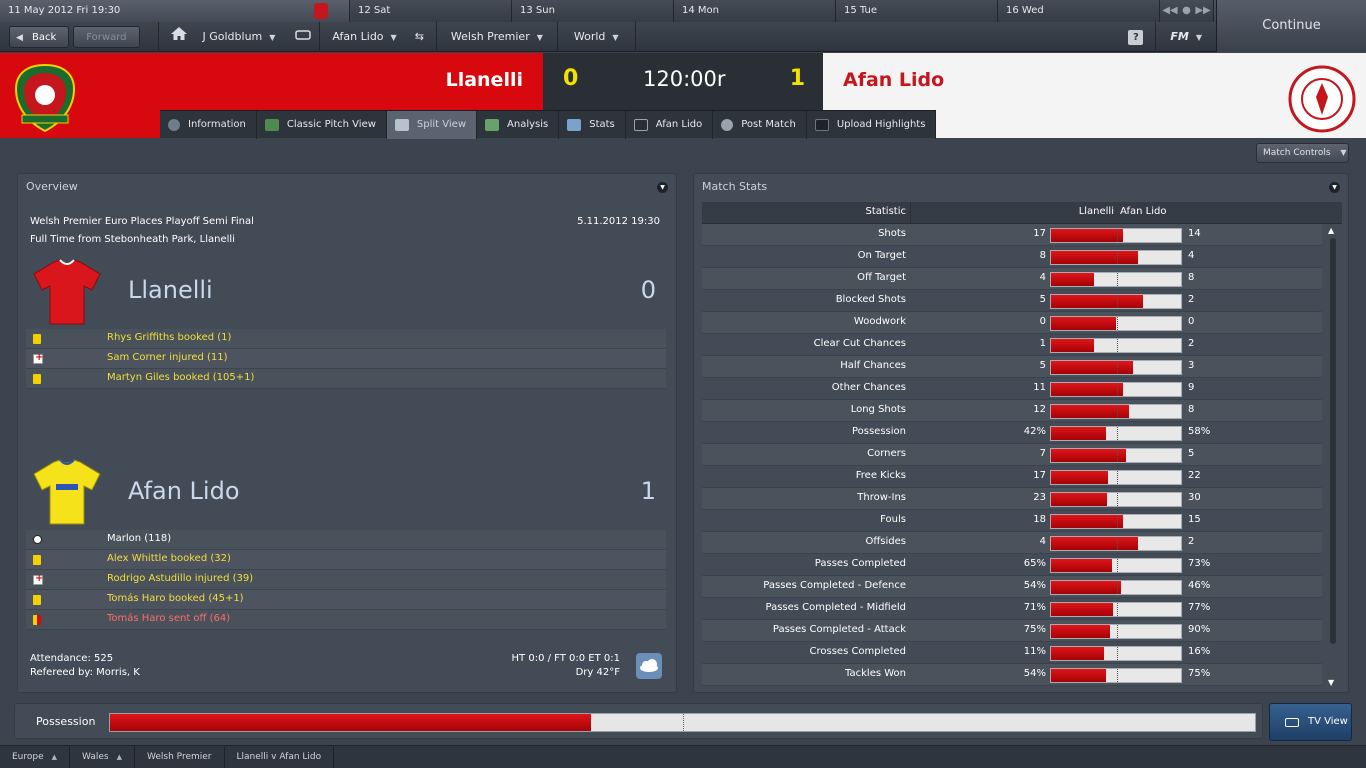 The image size is (1366, 768). What do you see at coordinates (1025, 10) in the screenshot?
I see `calendar-day-label: 16 Wed` at bounding box center [1025, 10].